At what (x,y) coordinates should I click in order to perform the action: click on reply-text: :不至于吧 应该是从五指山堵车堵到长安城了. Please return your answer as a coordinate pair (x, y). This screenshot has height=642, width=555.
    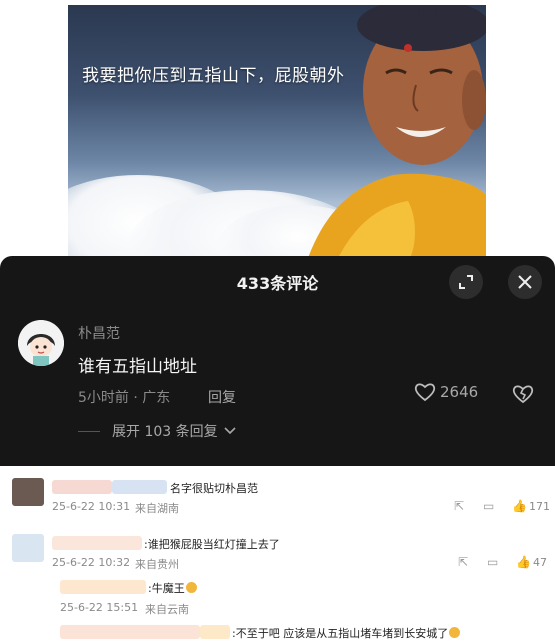
    Looking at the image, I should click on (346, 633).